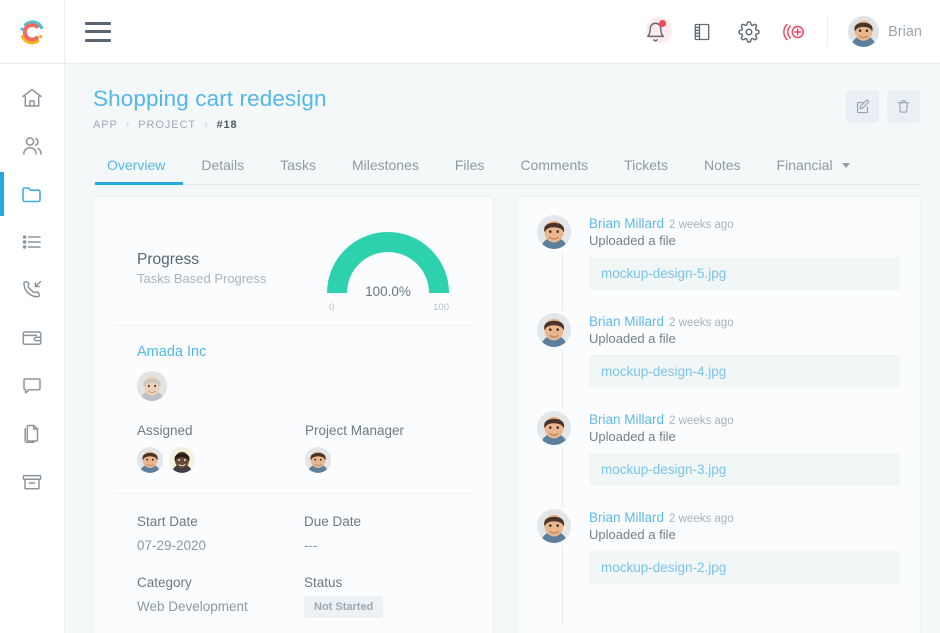 Image resolution: width=940 pixels, height=633 pixels. I want to click on activity-file-link: mockup-design-5.jpg, so click(744, 273).